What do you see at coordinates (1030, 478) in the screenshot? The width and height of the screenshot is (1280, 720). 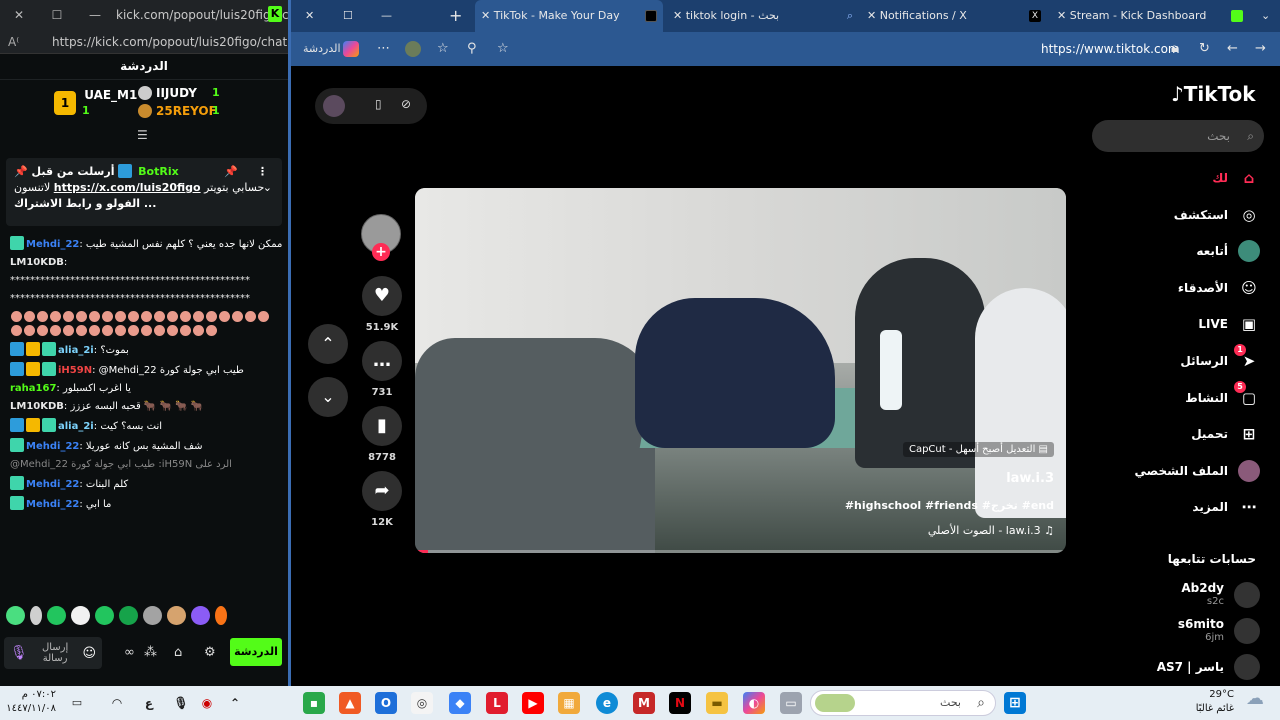 I see `video-author: law.i.3` at bounding box center [1030, 478].